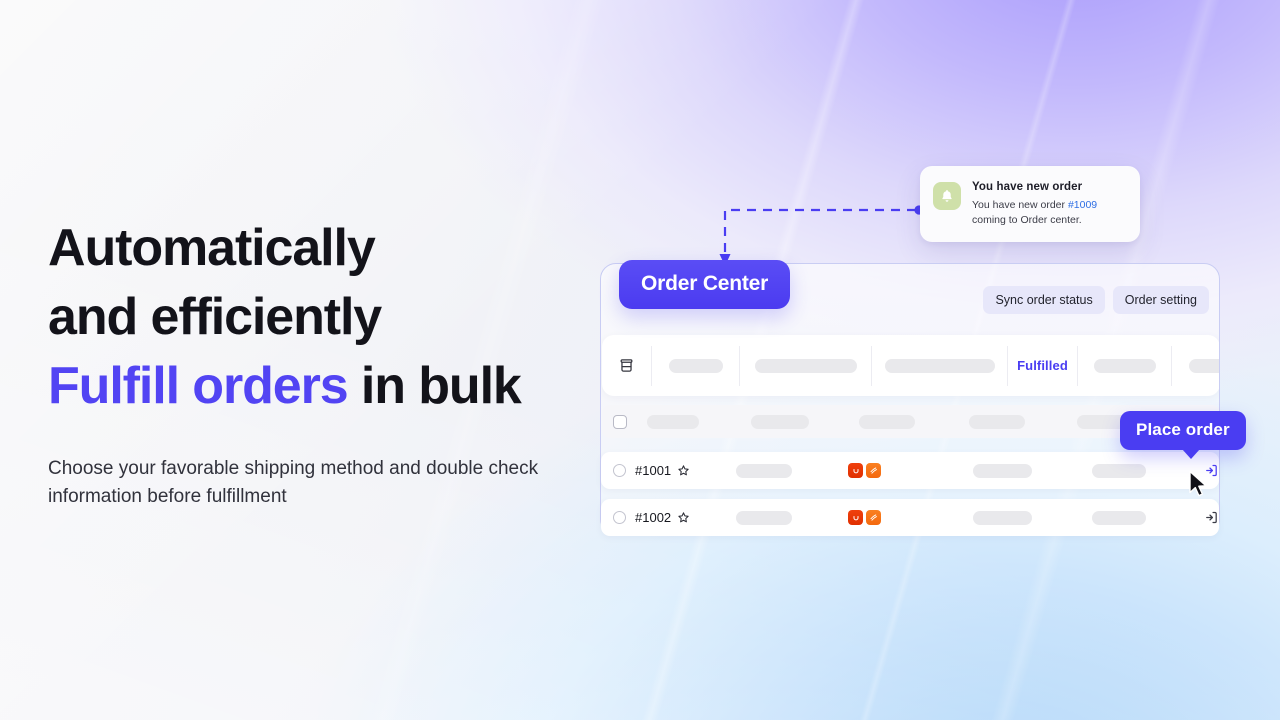  Describe the element at coordinates (1020, 205) in the screenshot. I see `toast-text-before: You have new order` at that location.